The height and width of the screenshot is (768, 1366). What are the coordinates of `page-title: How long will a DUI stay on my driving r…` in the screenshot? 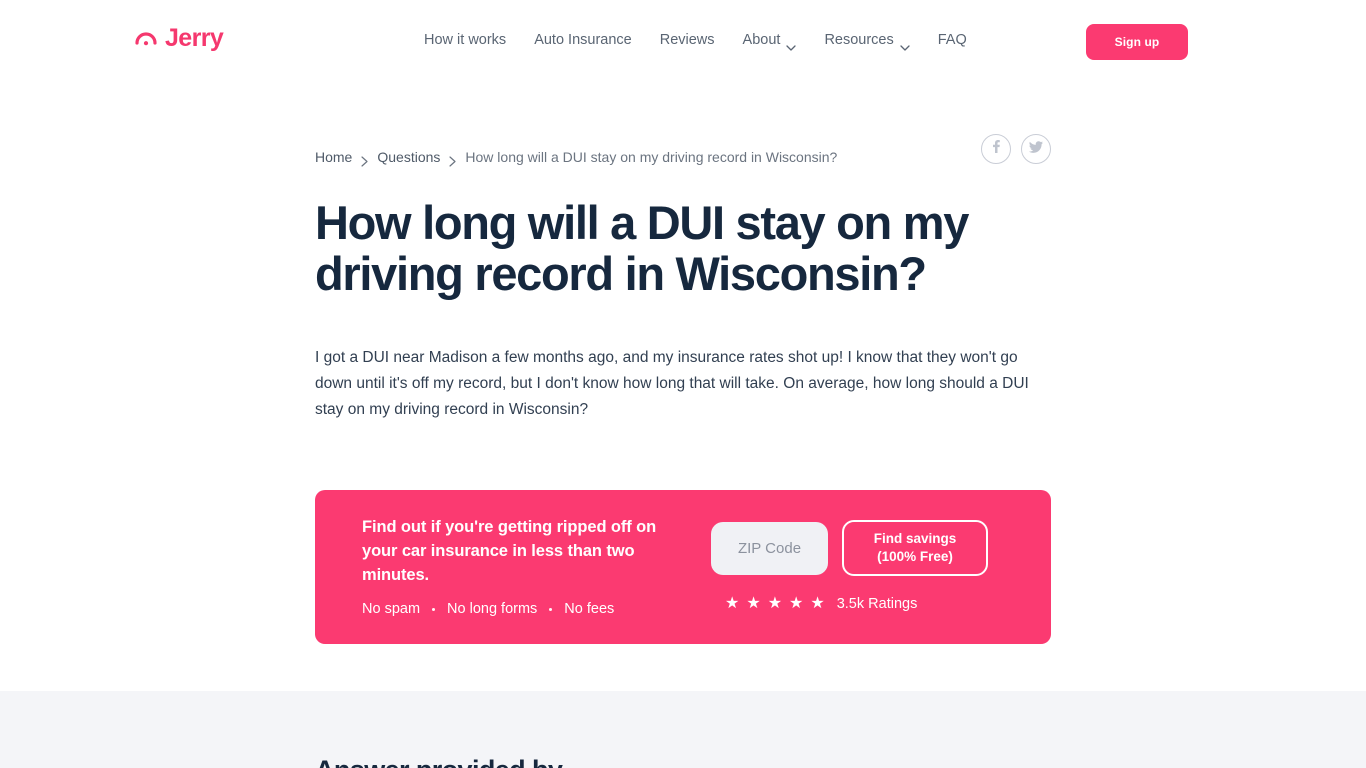 It's located at (642, 248).